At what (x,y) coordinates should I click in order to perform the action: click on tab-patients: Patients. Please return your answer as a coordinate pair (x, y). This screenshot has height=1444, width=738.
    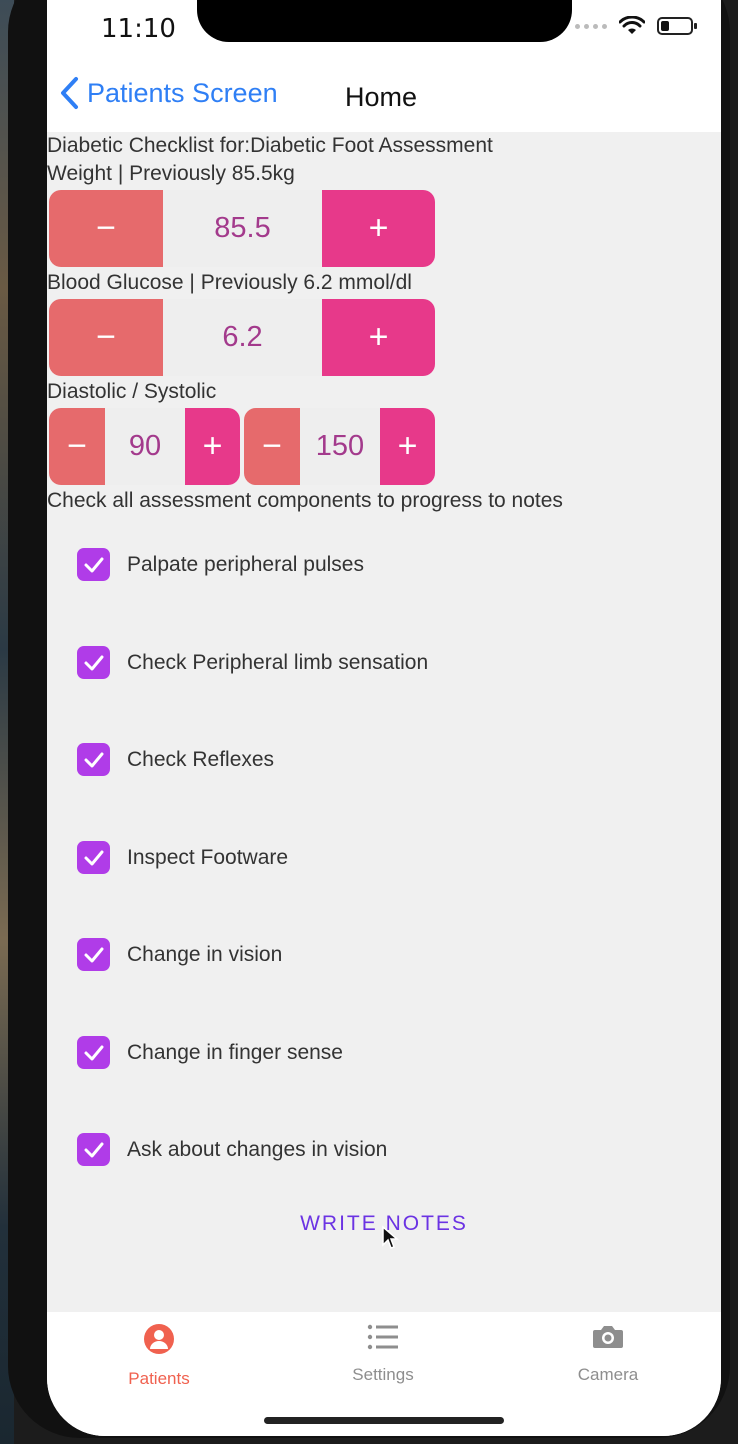
    Looking at the image, I should click on (159, 1355).